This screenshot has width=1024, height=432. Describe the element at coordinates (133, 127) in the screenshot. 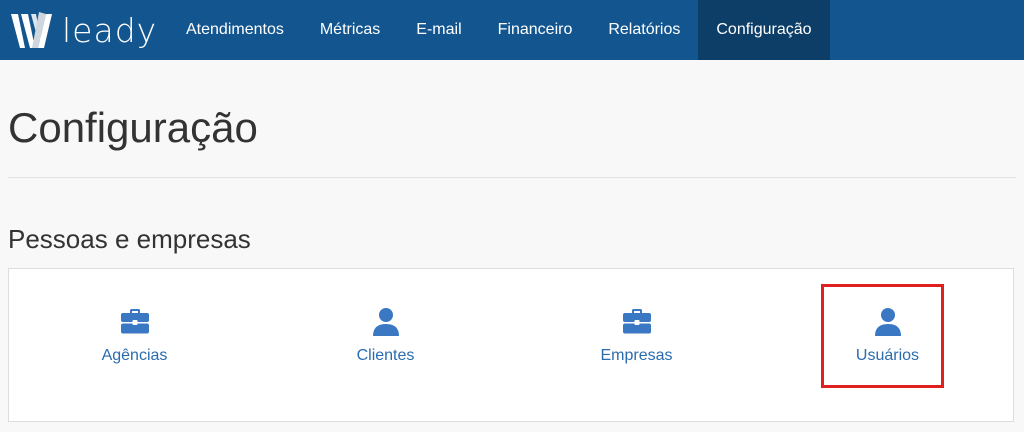

I see `page-title: Configuração` at that location.